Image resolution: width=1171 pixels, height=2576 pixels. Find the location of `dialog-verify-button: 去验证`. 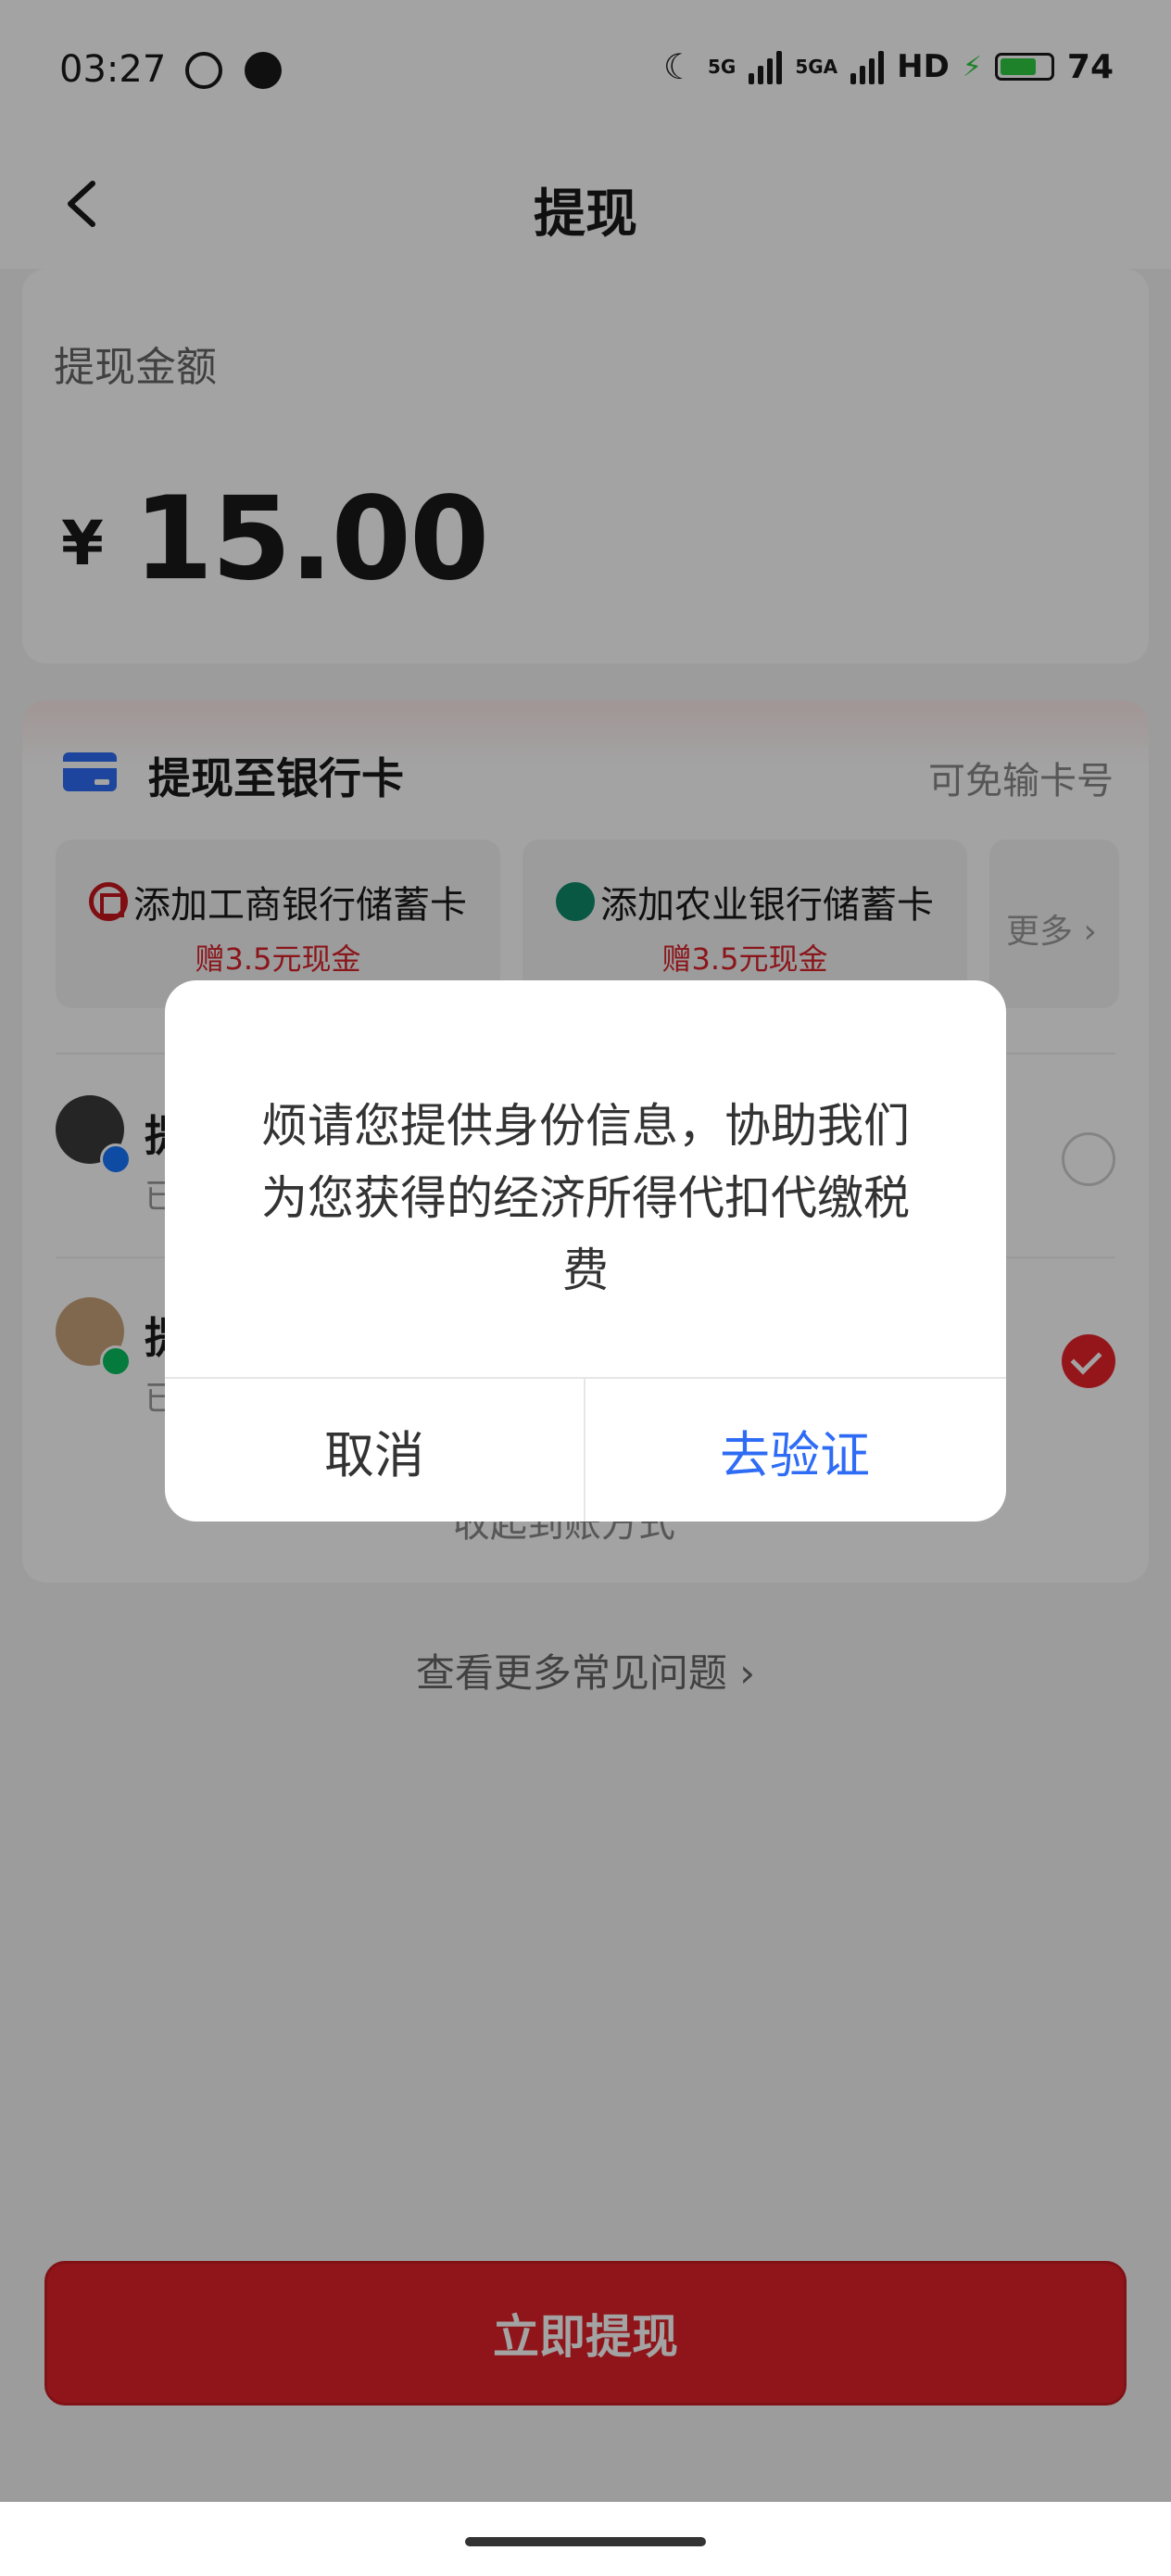

dialog-verify-button: 去验证 is located at coordinates (795, 1450).